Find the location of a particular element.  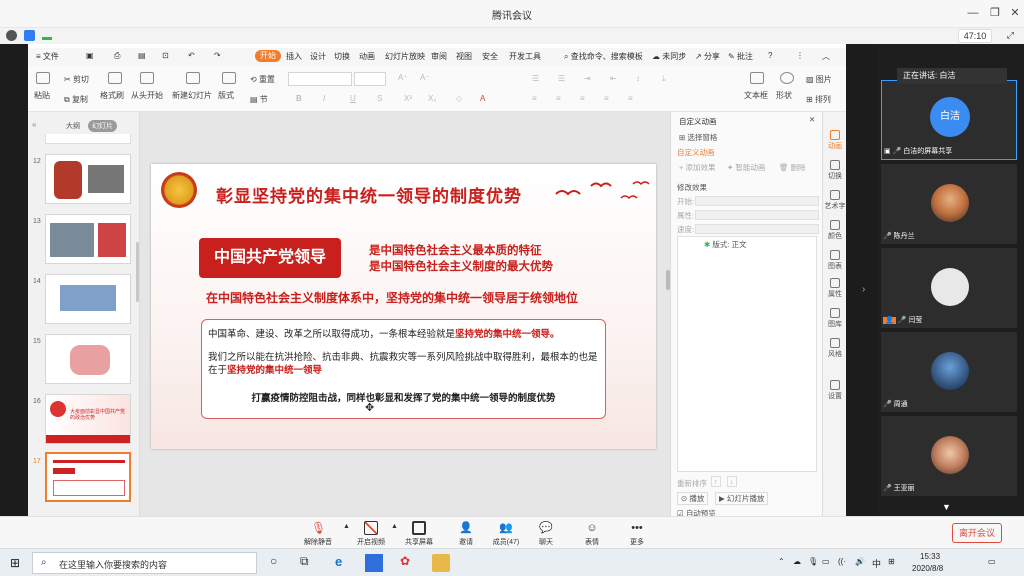

preview-icon: ⊡ is located at coordinates (165, 55).